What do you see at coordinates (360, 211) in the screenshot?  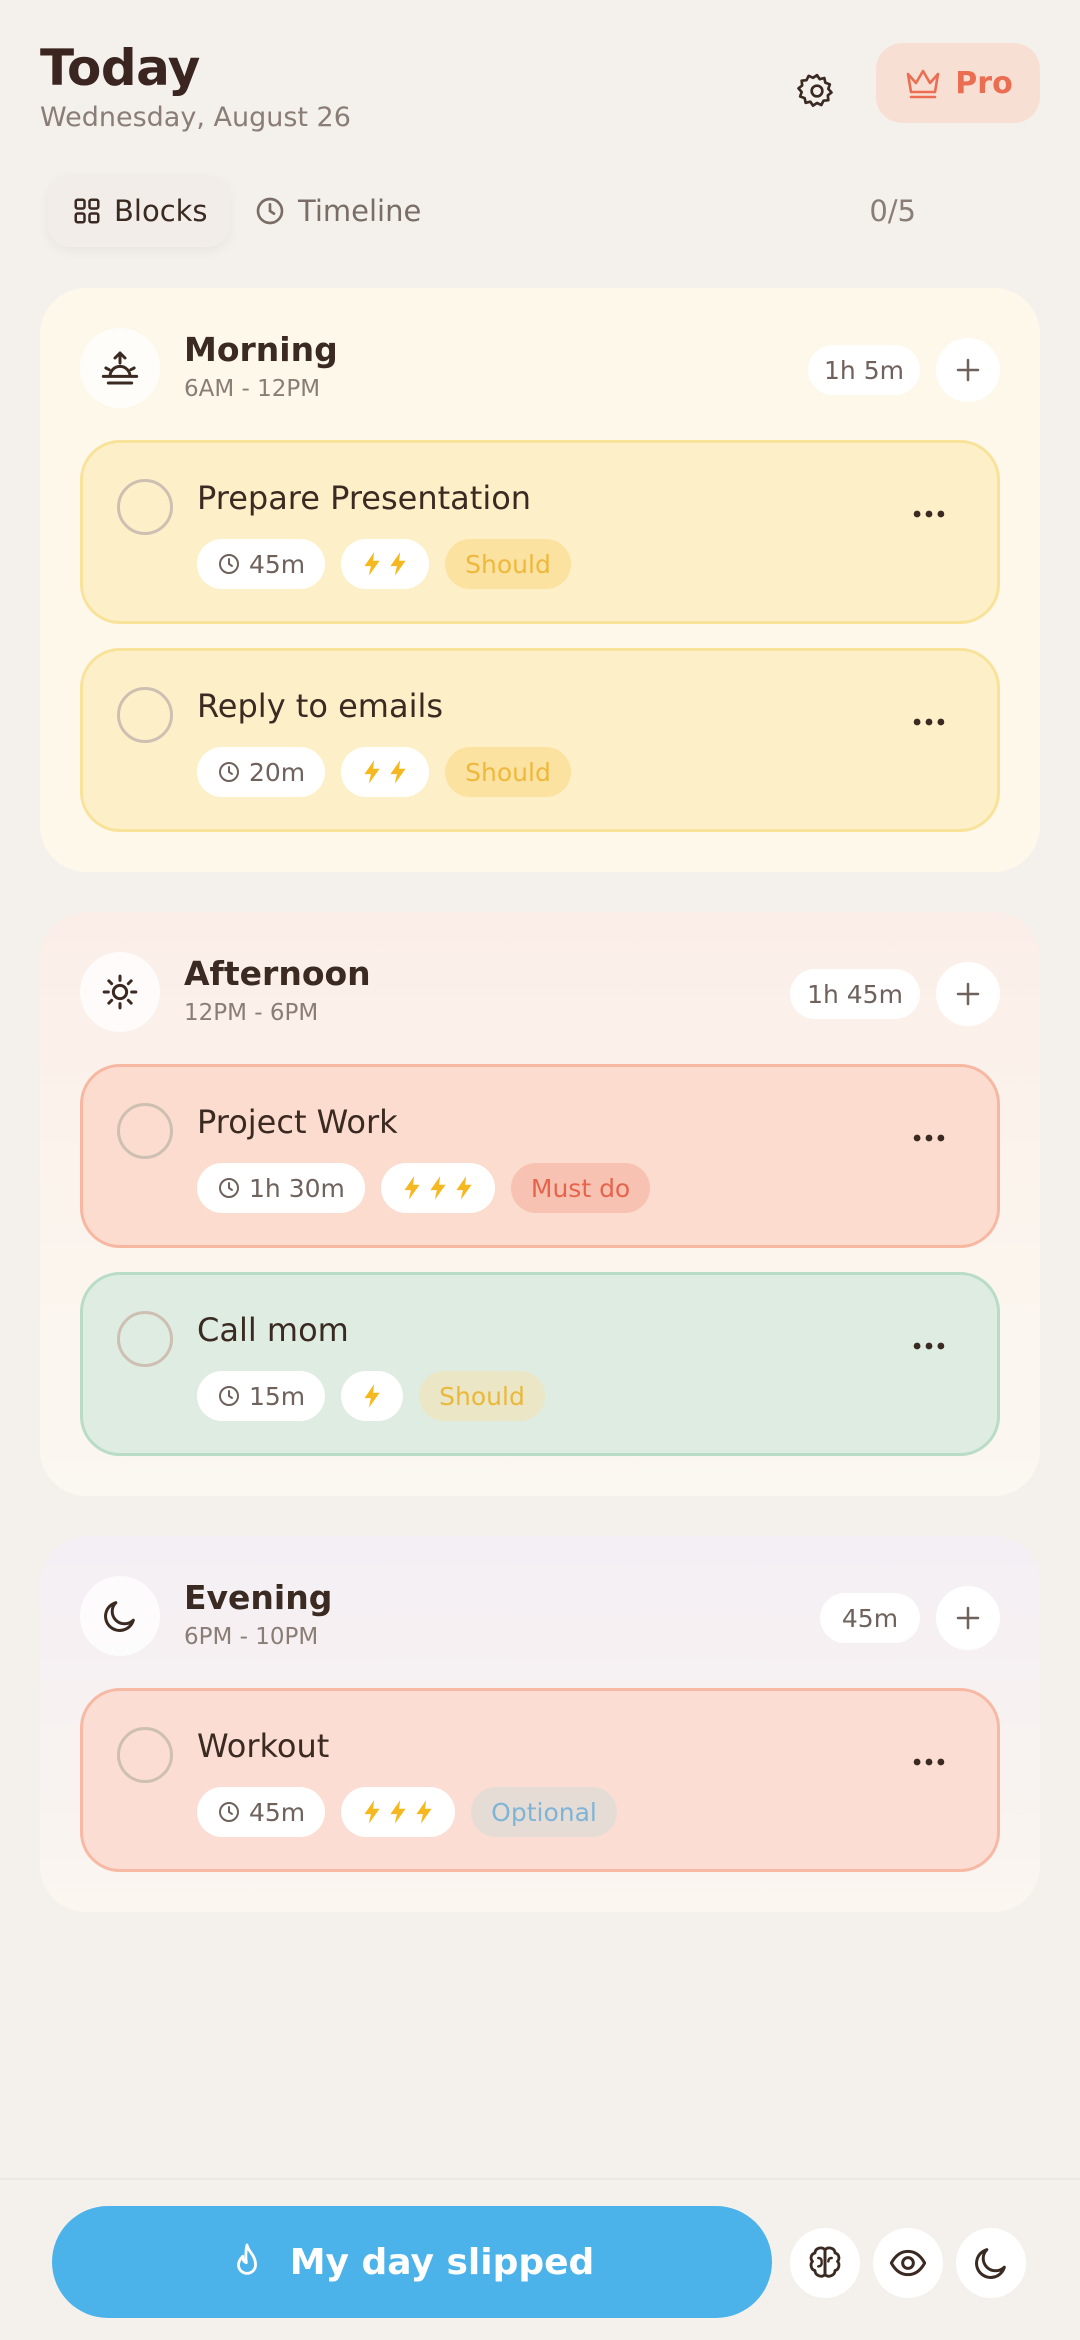 I see `tab-timeline-label: Timeline` at bounding box center [360, 211].